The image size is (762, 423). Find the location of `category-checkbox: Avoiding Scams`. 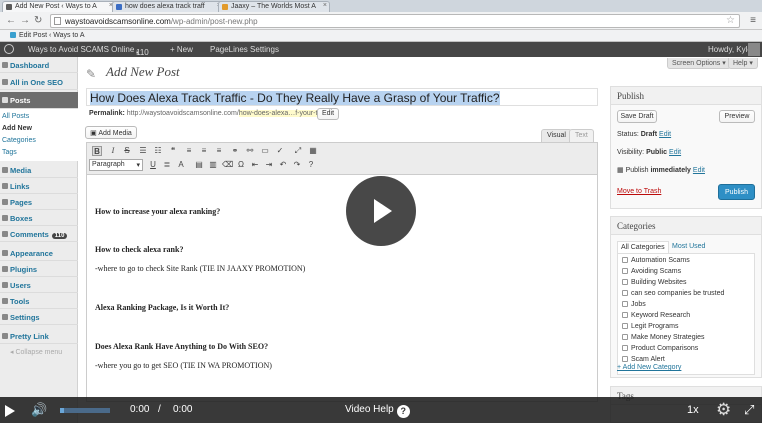

category-checkbox: Avoiding Scams is located at coordinates (651, 271).